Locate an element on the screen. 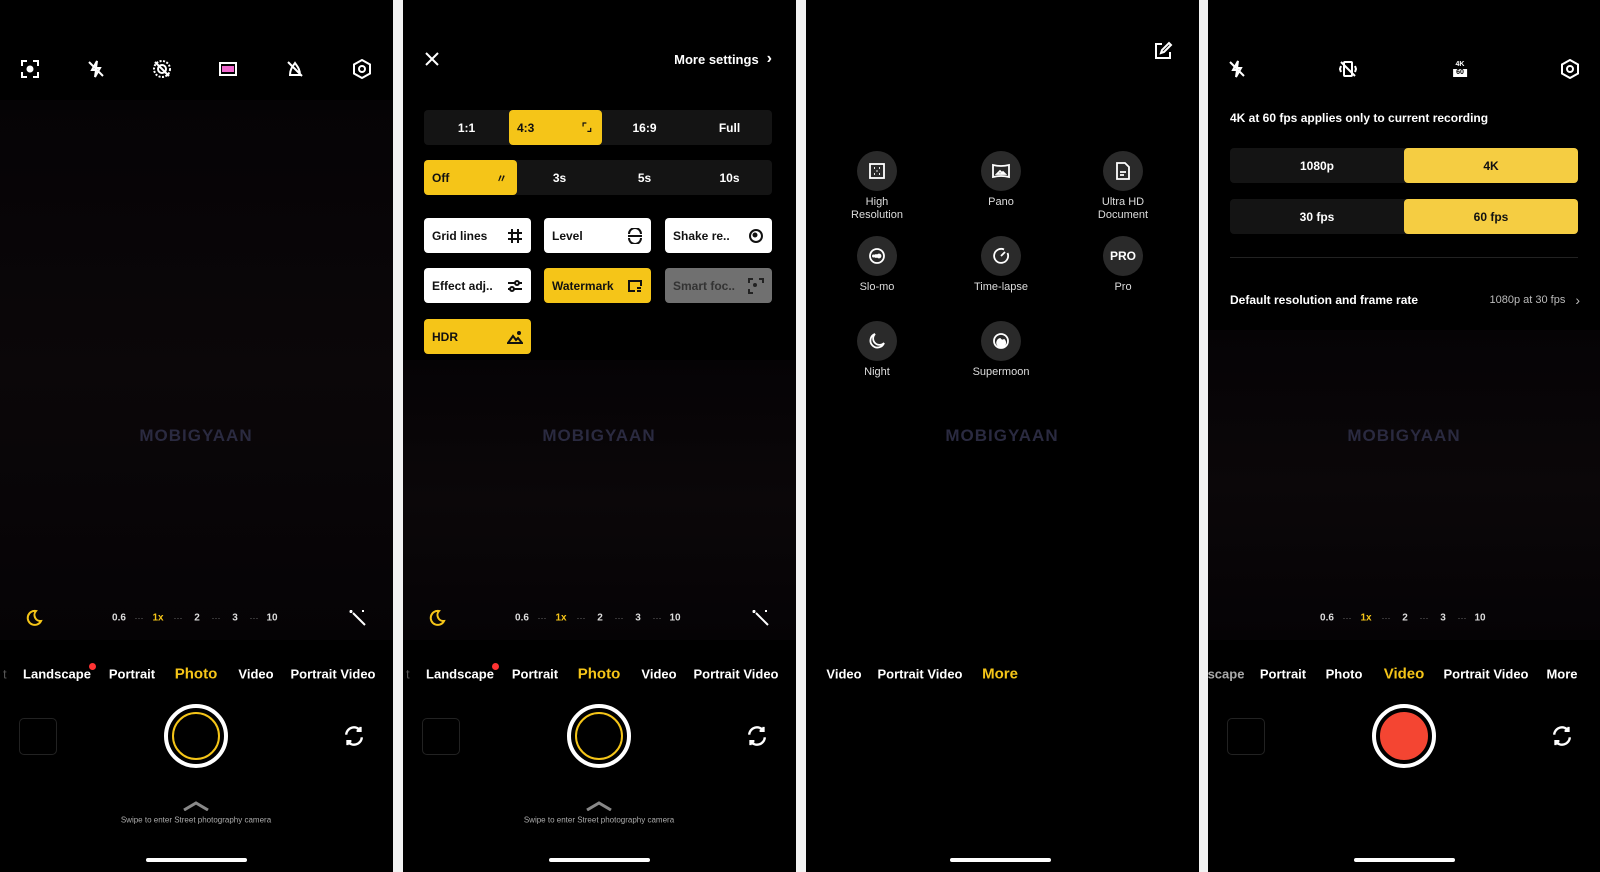 This screenshot has height=872, width=1600. toggle-shake-reduction: Shake re.. is located at coordinates (718, 235).